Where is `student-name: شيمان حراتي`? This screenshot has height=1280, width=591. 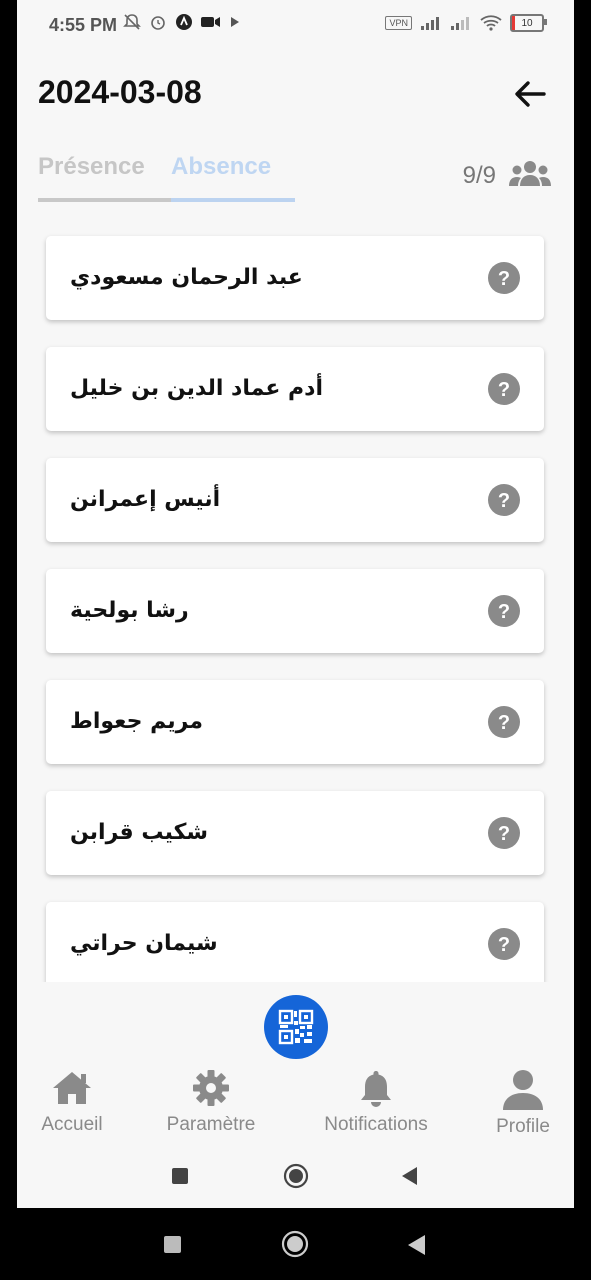 student-name: شيمان حراتي is located at coordinates (144, 943).